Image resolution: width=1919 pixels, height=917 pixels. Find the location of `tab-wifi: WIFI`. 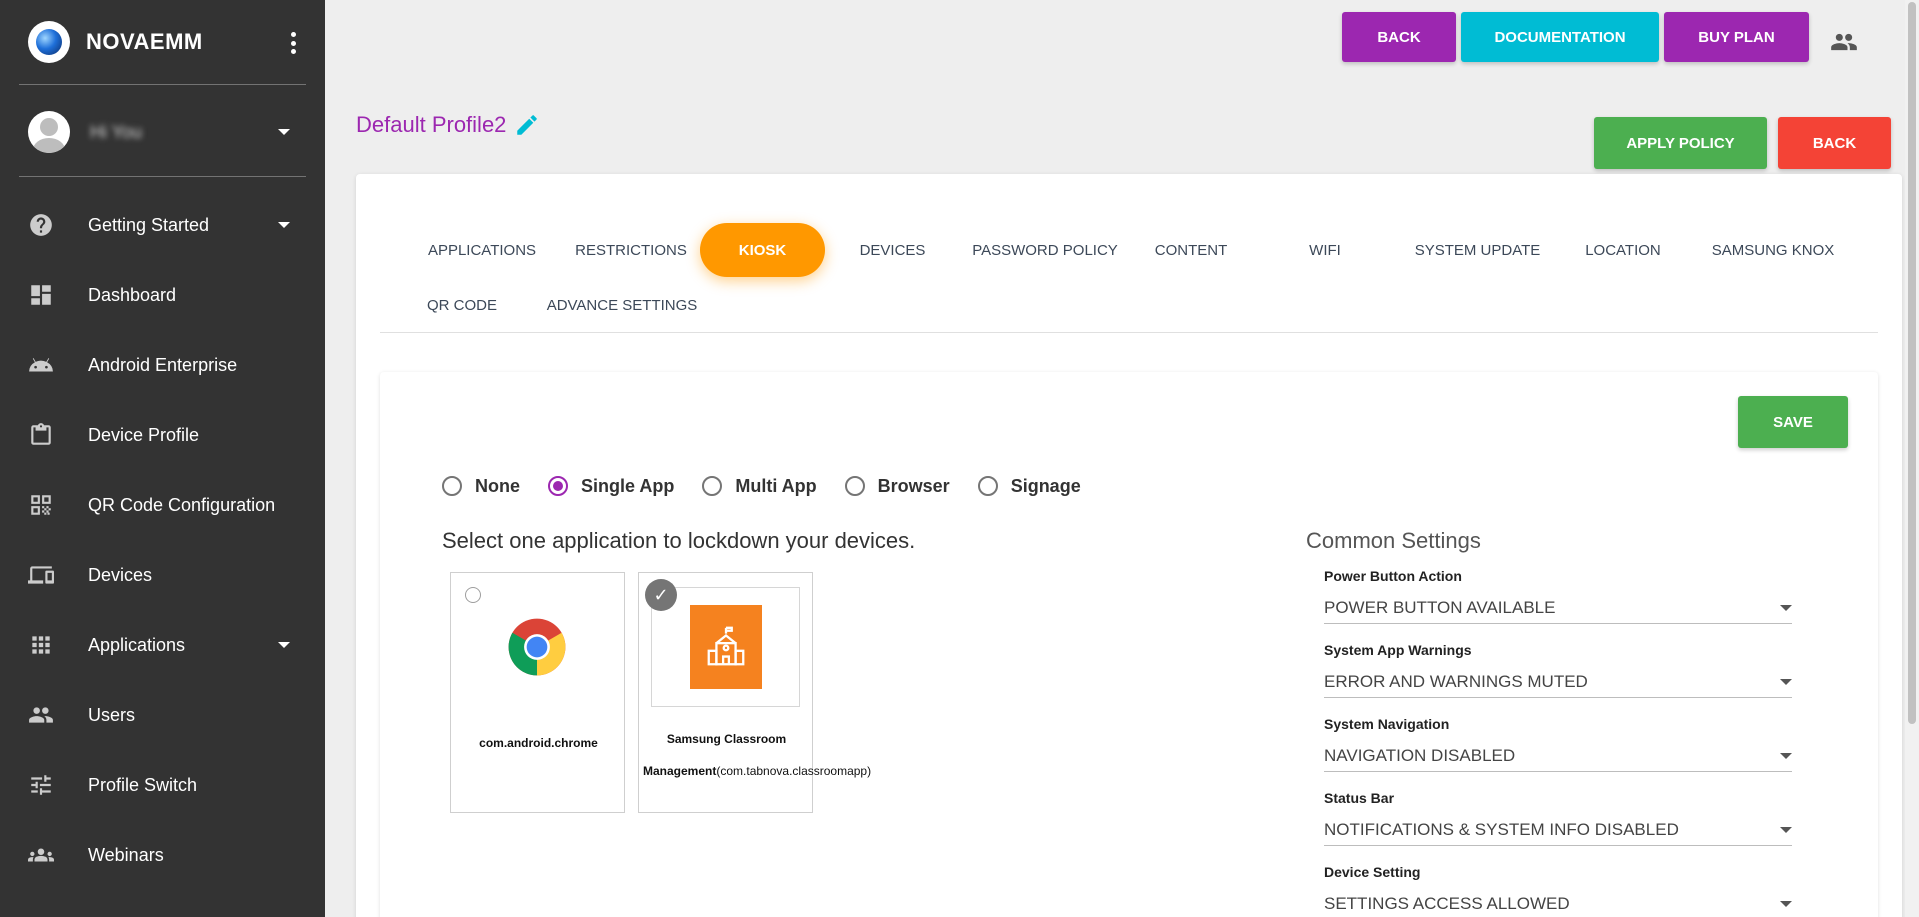

tab-wifi: WIFI is located at coordinates (1325, 250).